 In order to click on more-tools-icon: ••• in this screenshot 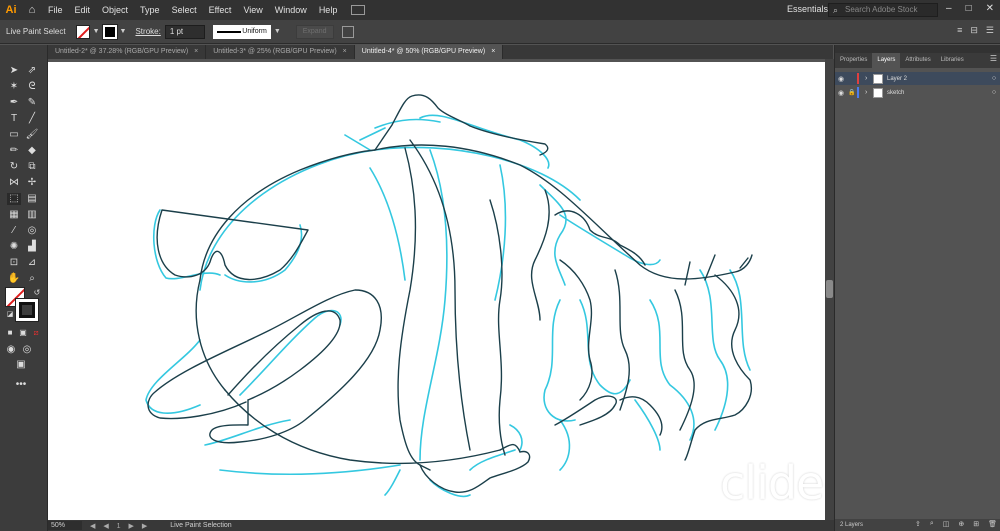, I will do `click(21, 385)`.